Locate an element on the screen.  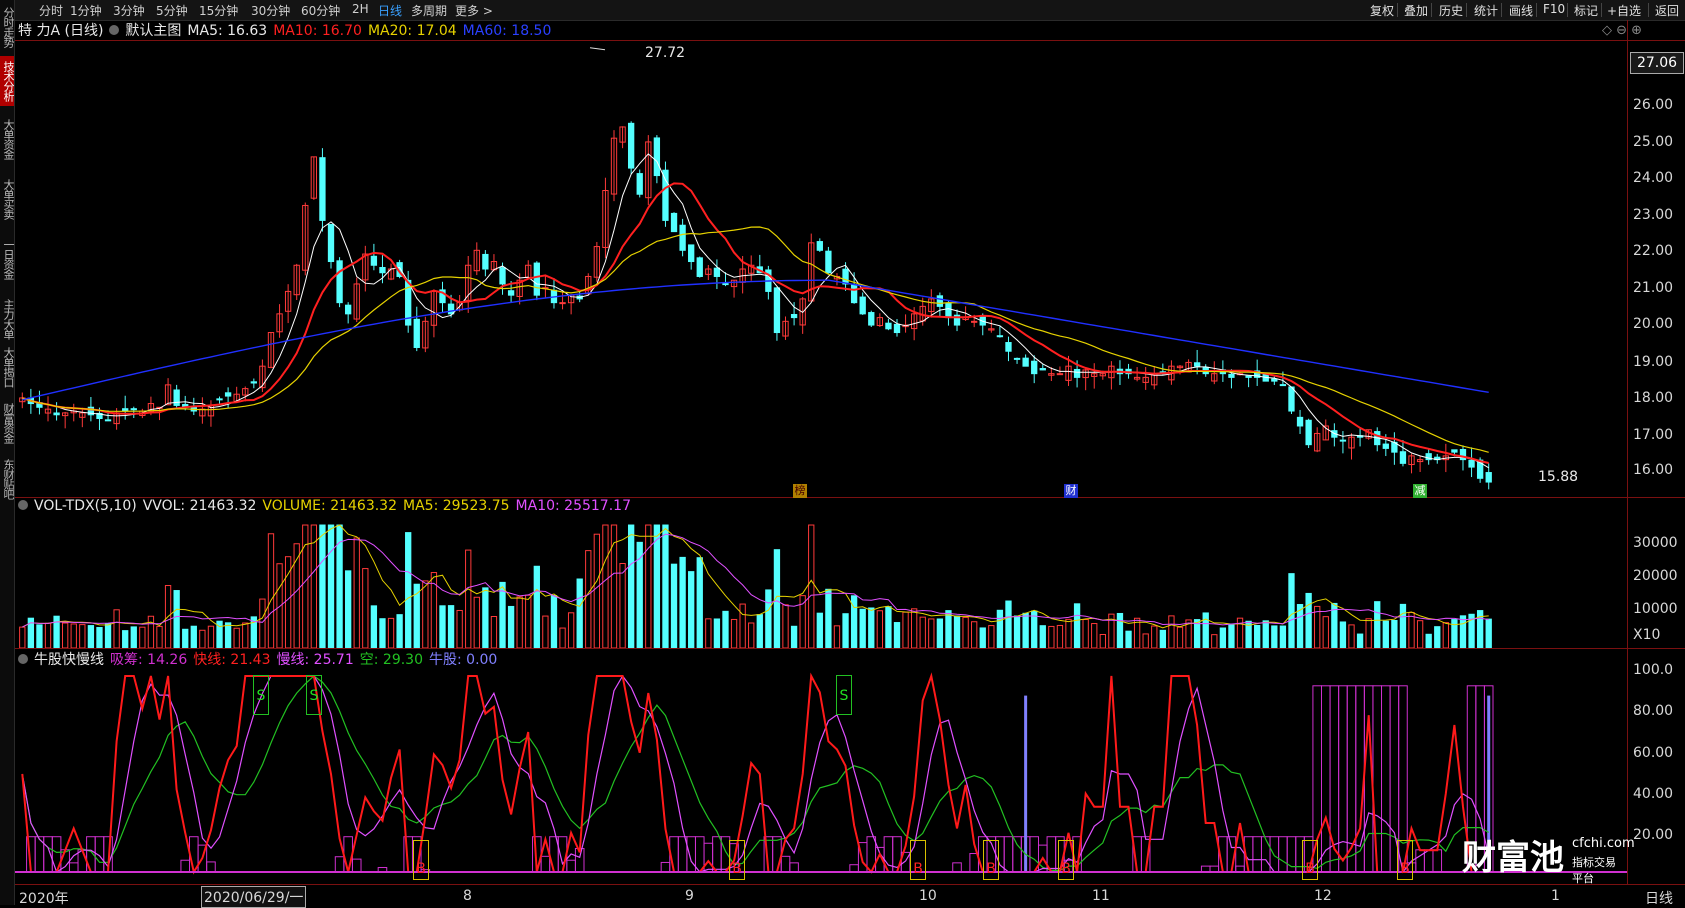
volume-chart is located at coordinates (821, 583).